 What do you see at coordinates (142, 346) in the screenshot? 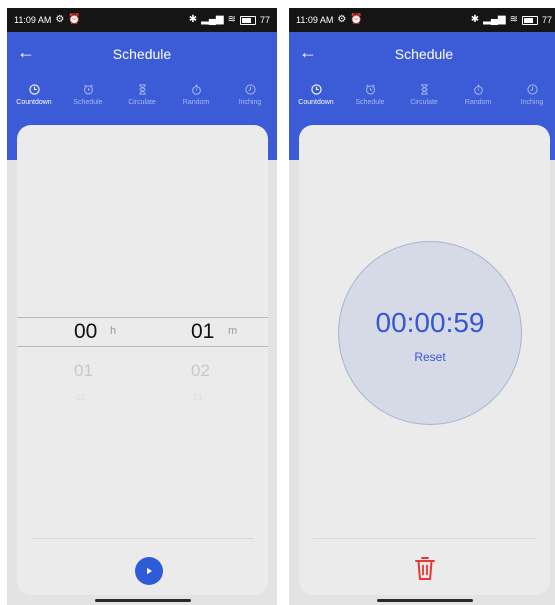
I see `picker-bottom-divider` at bounding box center [142, 346].